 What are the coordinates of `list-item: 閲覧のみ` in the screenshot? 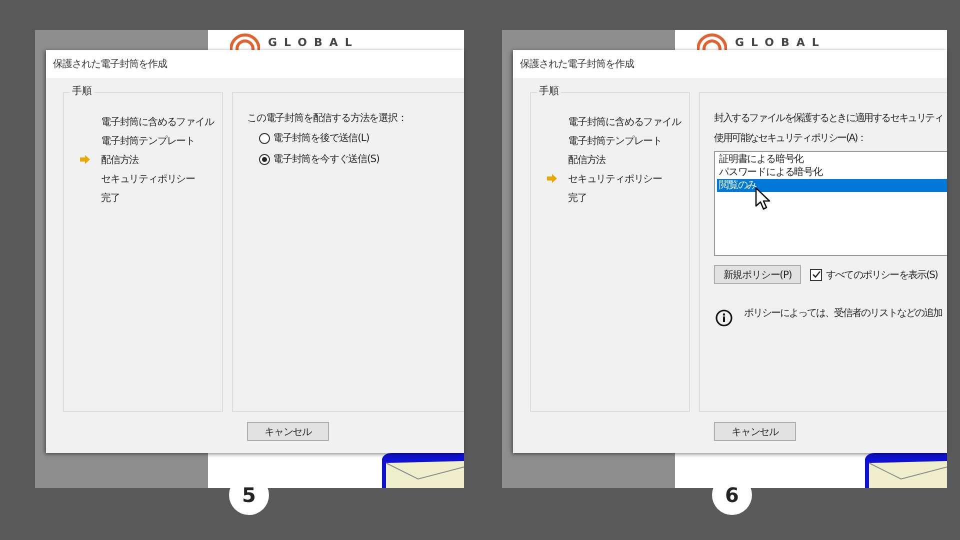 It's located at (832, 185).